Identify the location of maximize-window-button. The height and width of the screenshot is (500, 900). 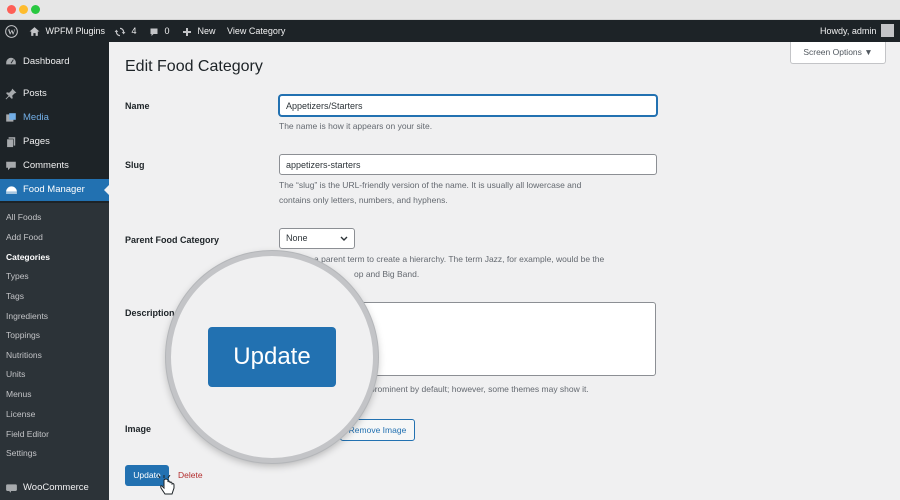
(35, 9).